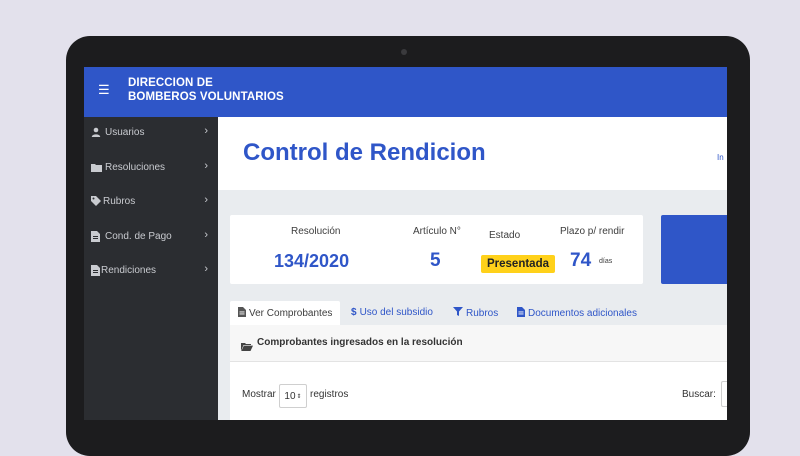 This screenshot has width=800, height=456. I want to click on sidebar-item-label: Resoluciones, so click(135, 167).